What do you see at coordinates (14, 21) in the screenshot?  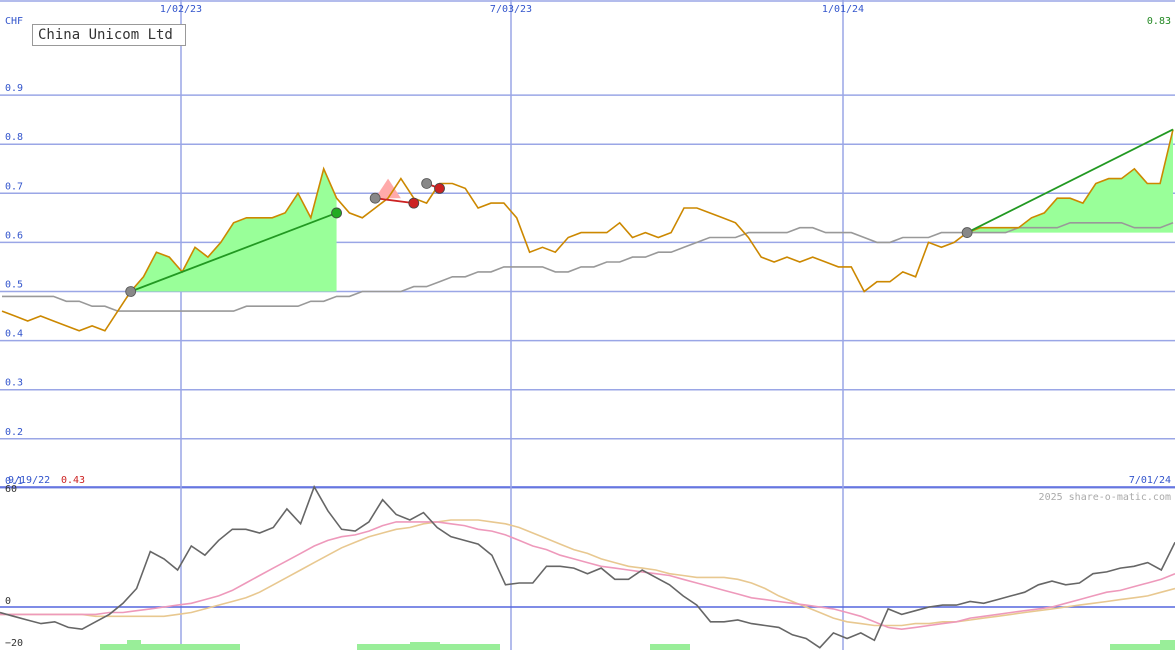 I see `currency-label: CHF` at bounding box center [14, 21].